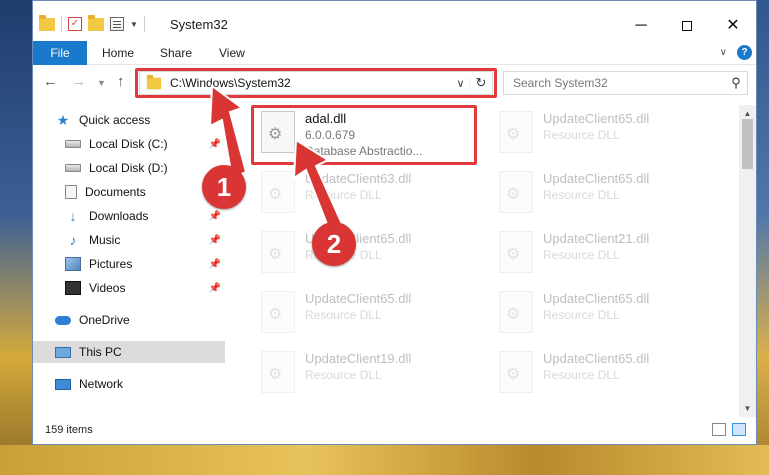  Describe the element at coordinates (334, 244) in the screenshot. I see `step-2-badge: 2` at that location.